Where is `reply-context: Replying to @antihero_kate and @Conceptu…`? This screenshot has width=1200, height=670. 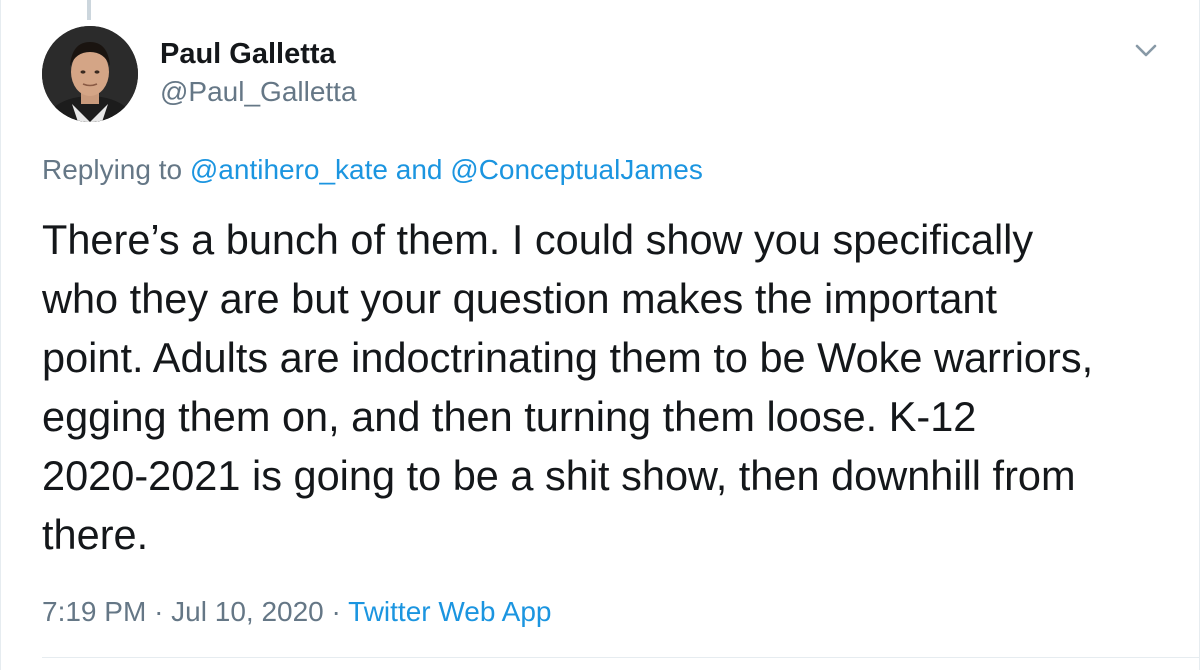
reply-context: Replying to @antihero_kate and @Conceptu… is located at coordinates (372, 170).